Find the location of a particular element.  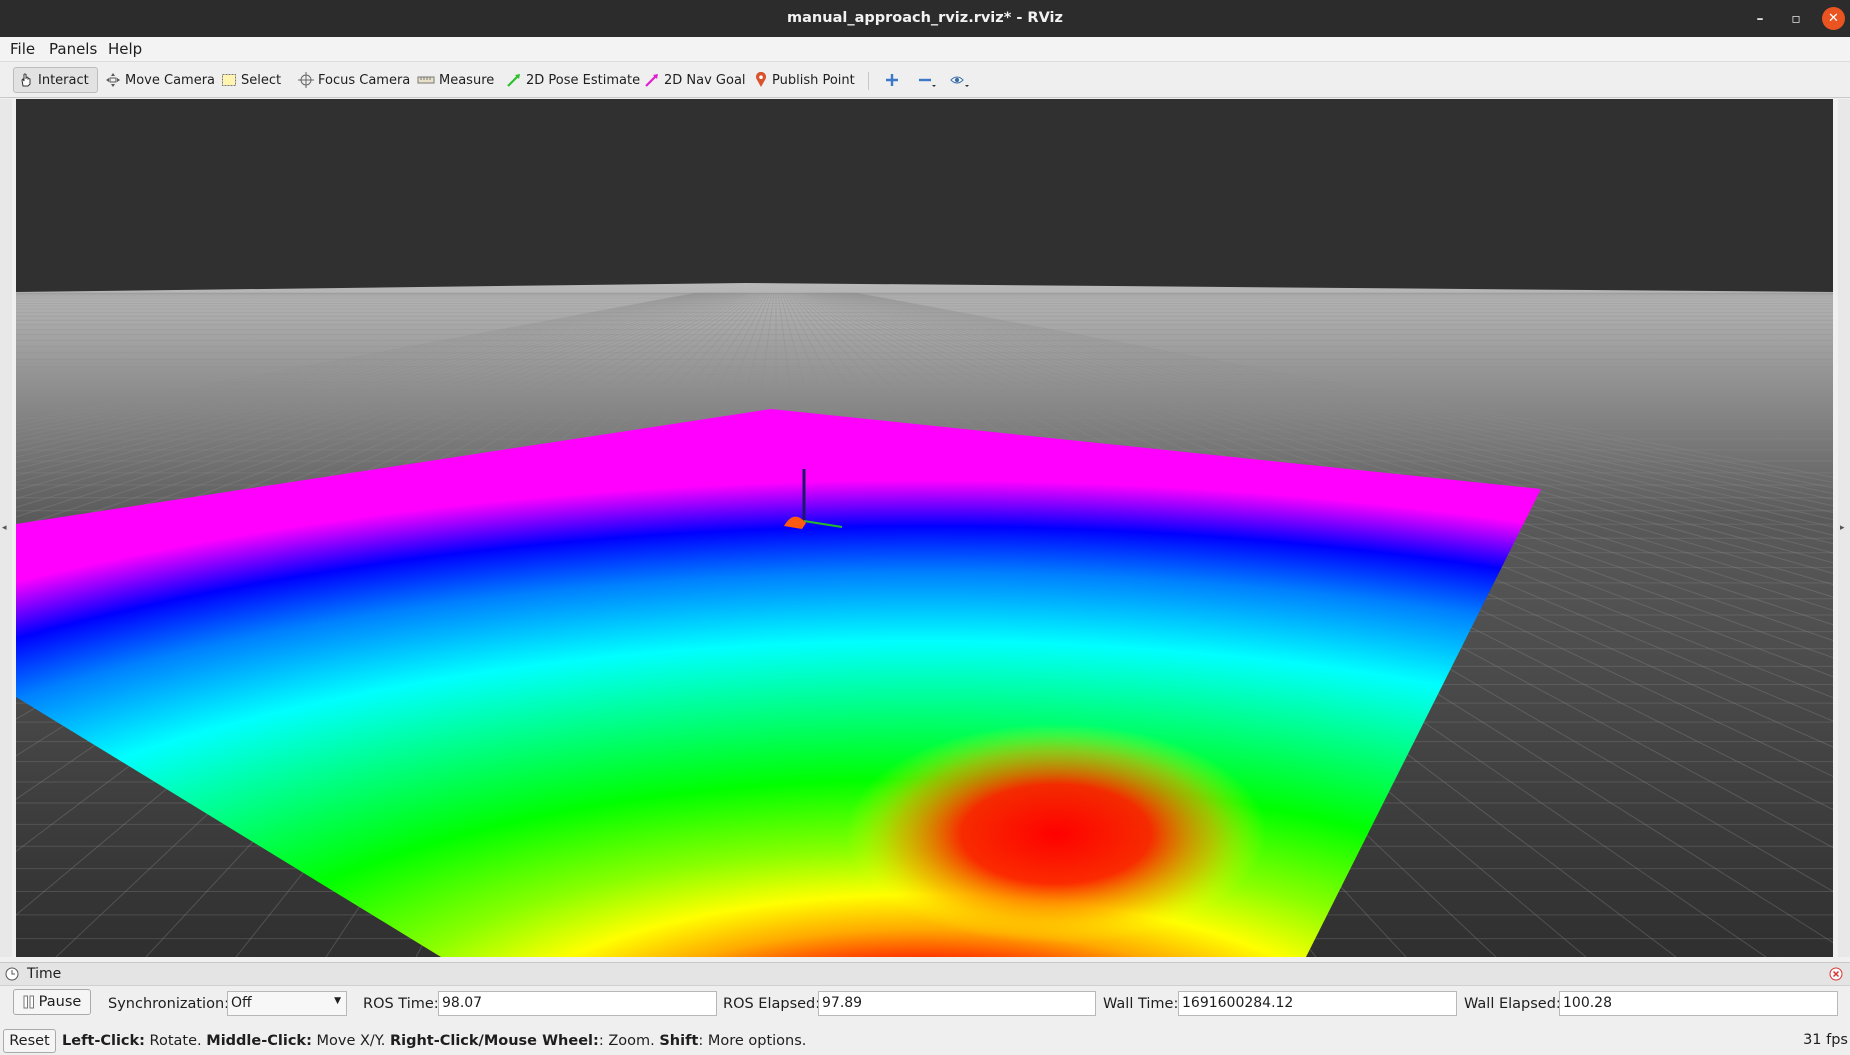

panel-close-icon is located at coordinates (1836, 974).